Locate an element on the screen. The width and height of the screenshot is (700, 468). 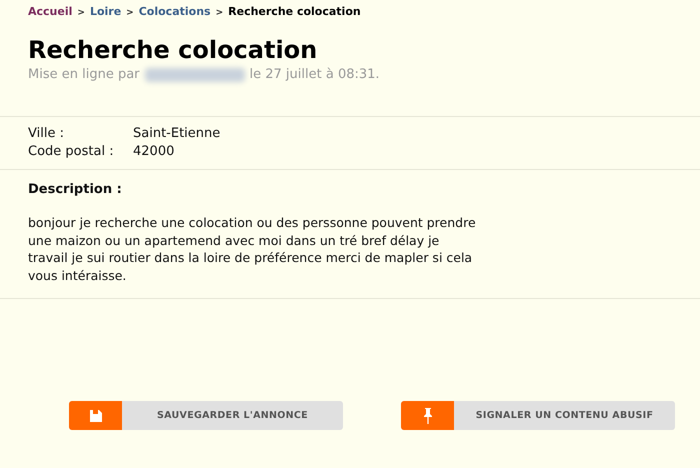
breadcrumb-current: Recherche colocation is located at coordinates (294, 11).